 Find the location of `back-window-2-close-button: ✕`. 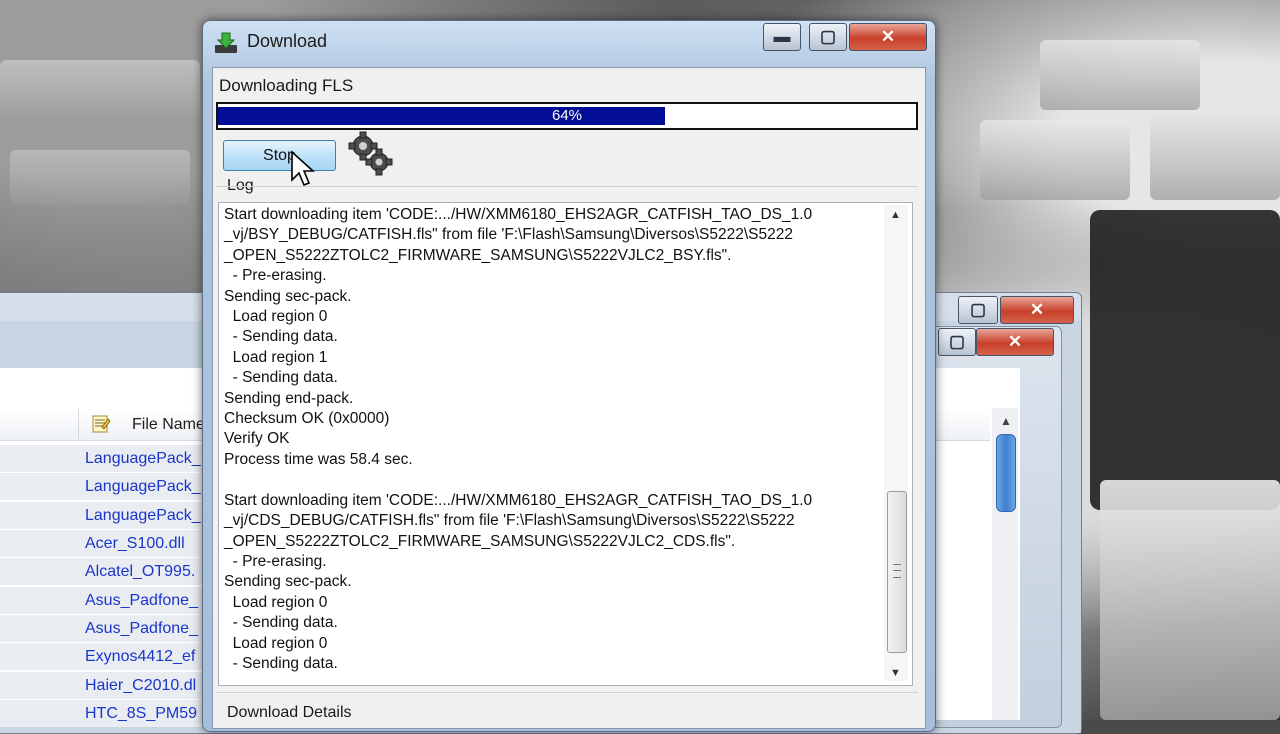

back-window-2-close-button: ✕ is located at coordinates (1015, 342).